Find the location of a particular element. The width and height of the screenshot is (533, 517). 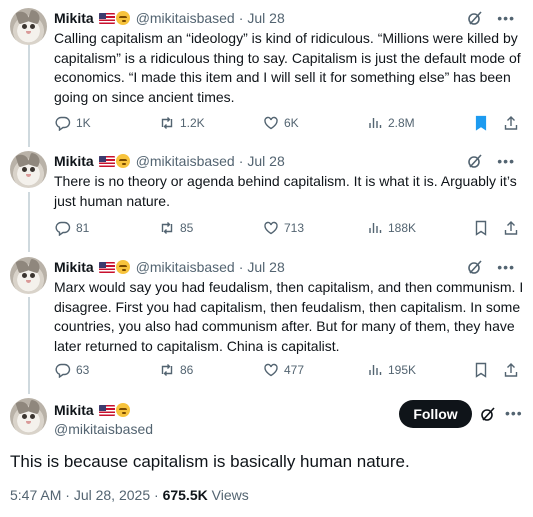

repost-button: 86 is located at coordinates (176, 370).